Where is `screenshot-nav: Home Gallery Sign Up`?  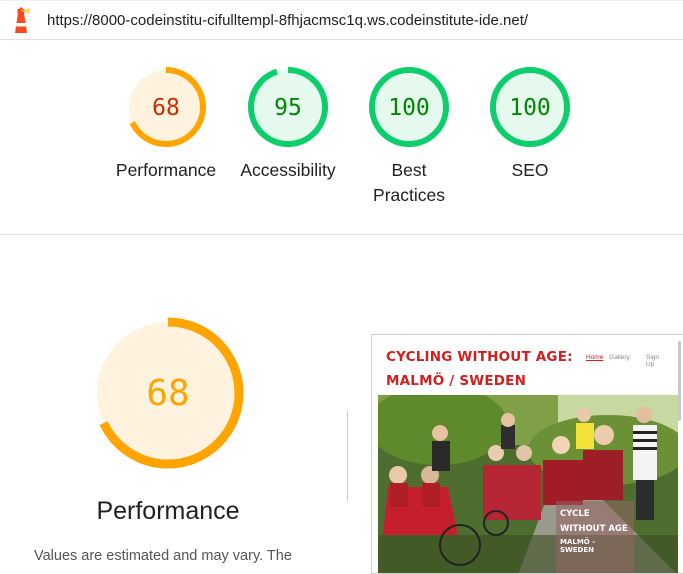
screenshot-nav: Home Gallery Sign Up is located at coordinates (622, 361).